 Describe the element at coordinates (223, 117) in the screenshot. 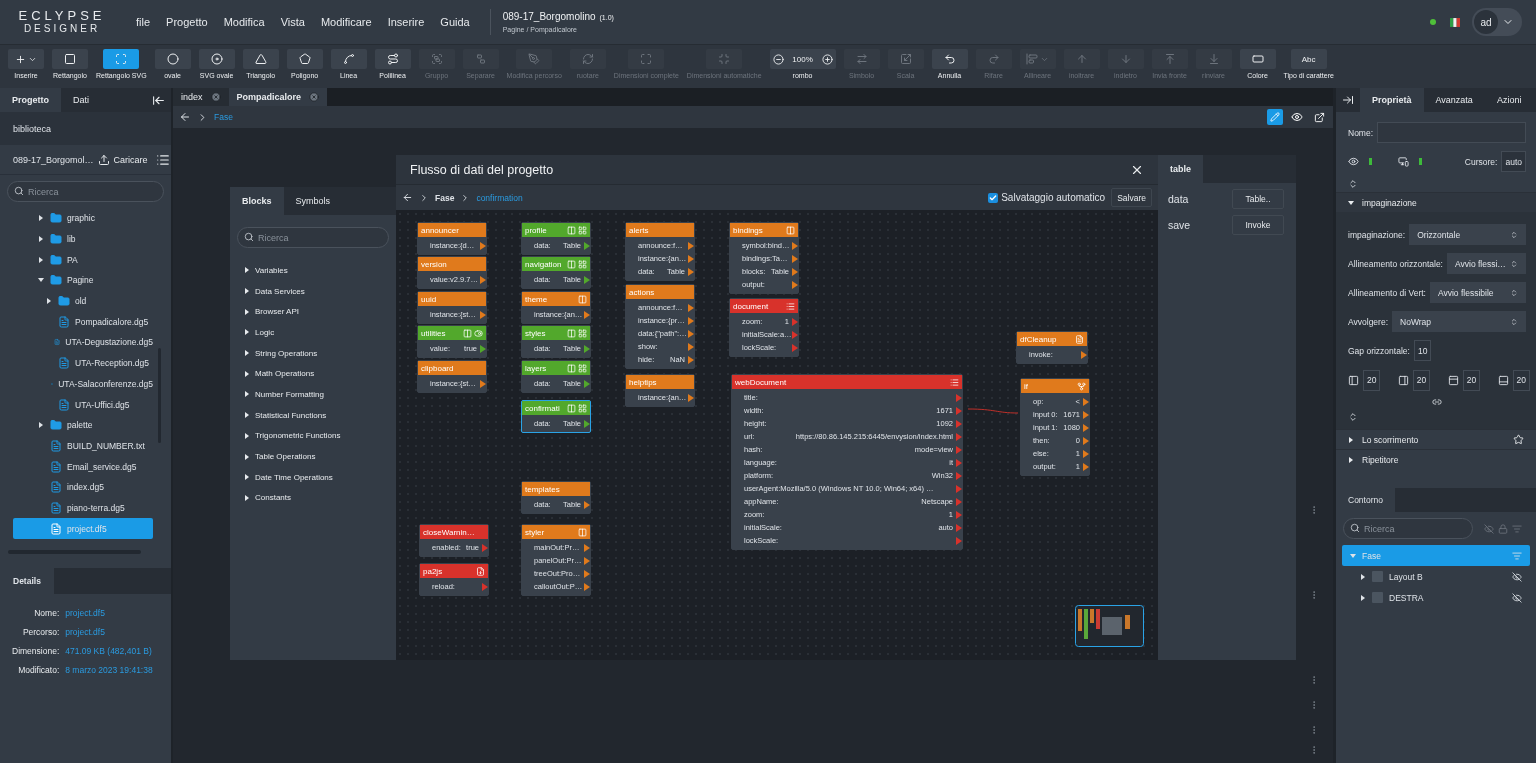

I see `breadcrumb-link: Fase` at that location.